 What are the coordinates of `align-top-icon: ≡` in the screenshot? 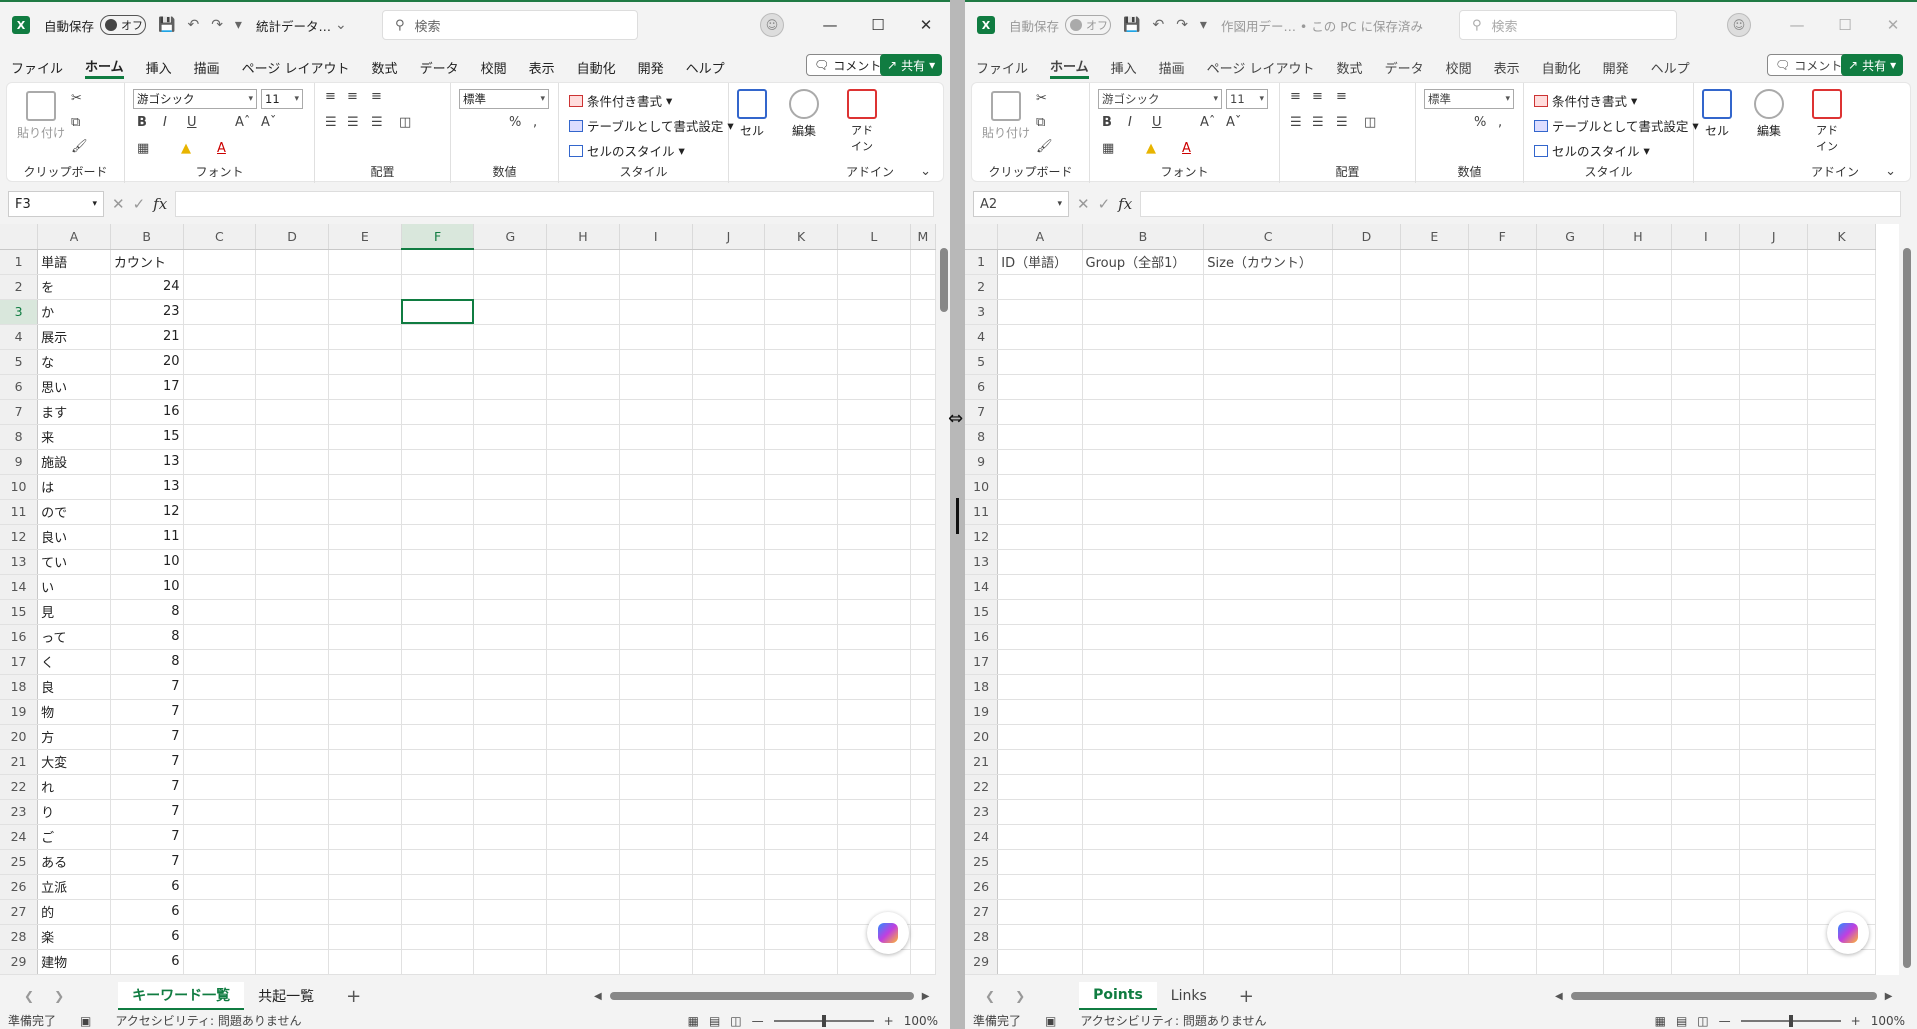 It's located at (1295, 96).